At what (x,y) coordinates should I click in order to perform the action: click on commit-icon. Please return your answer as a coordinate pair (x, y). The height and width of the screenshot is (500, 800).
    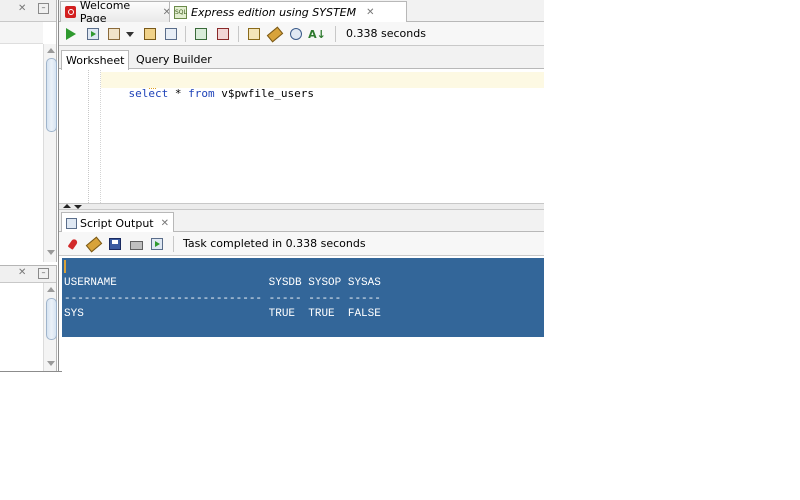
    Looking at the image, I should click on (201, 34).